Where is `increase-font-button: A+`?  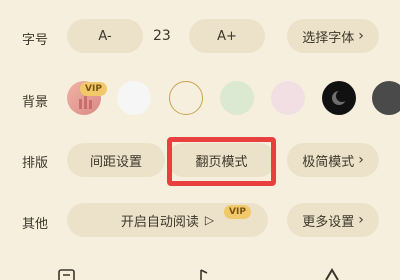 increase-font-button: A+ is located at coordinates (227, 36).